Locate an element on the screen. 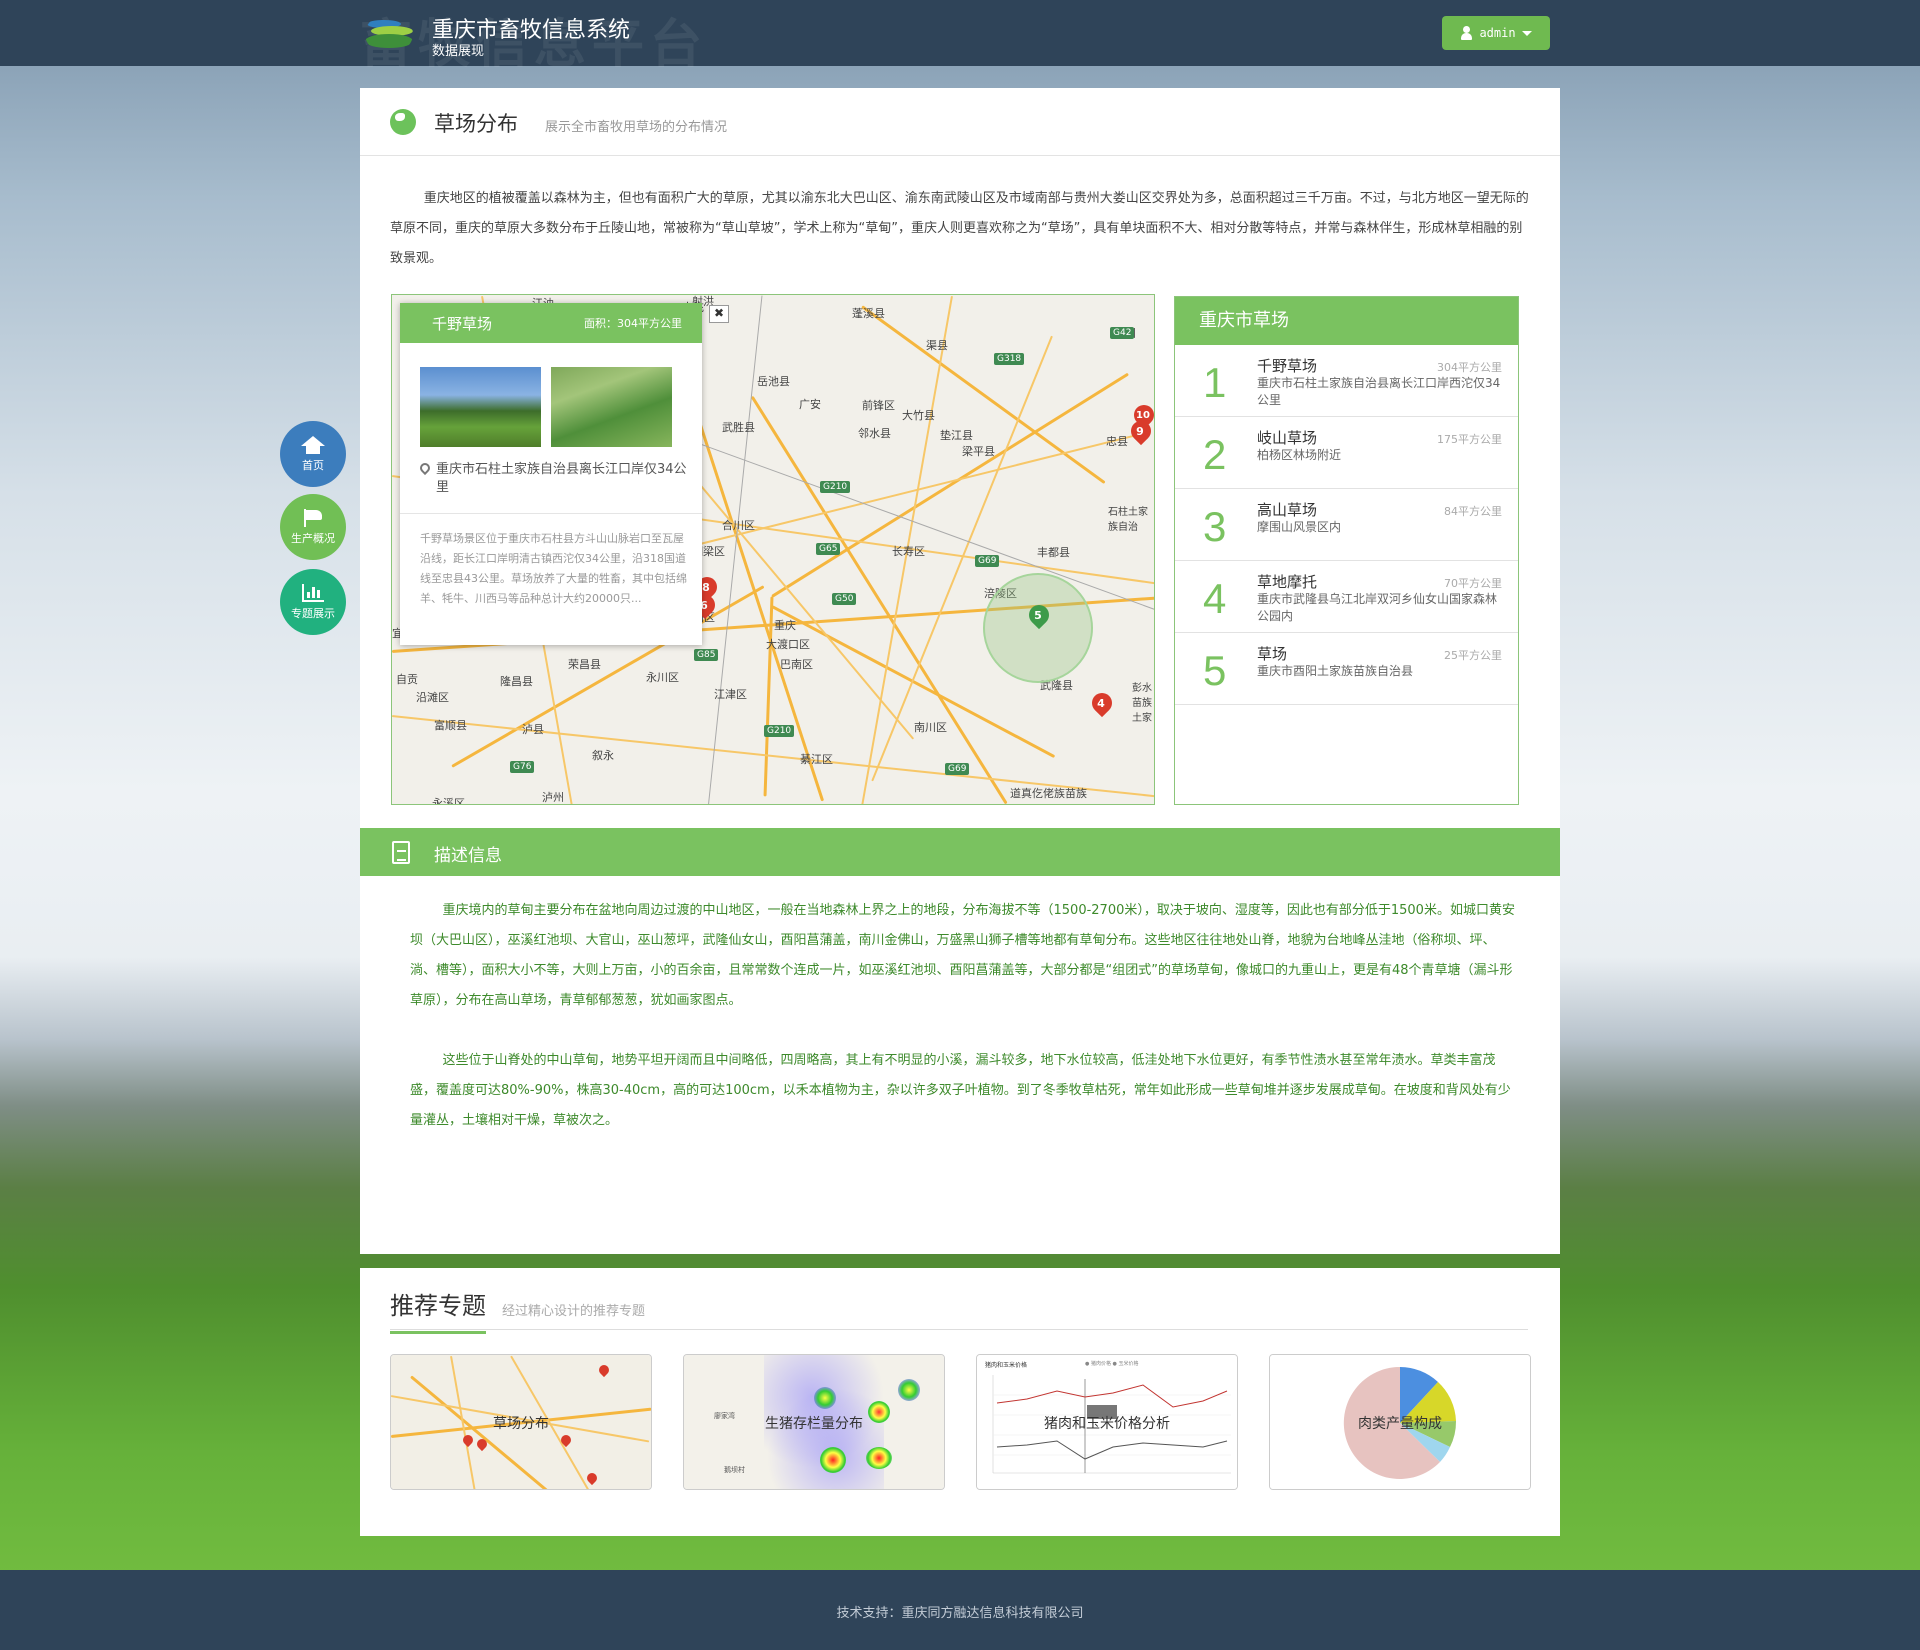 The height and width of the screenshot is (1650, 1920). pasture-list-item: 4 草地摩托 70平方公里 重庆市武隆县乌江北岸双河乡仙女山国家森林公园内 is located at coordinates (1346, 597).